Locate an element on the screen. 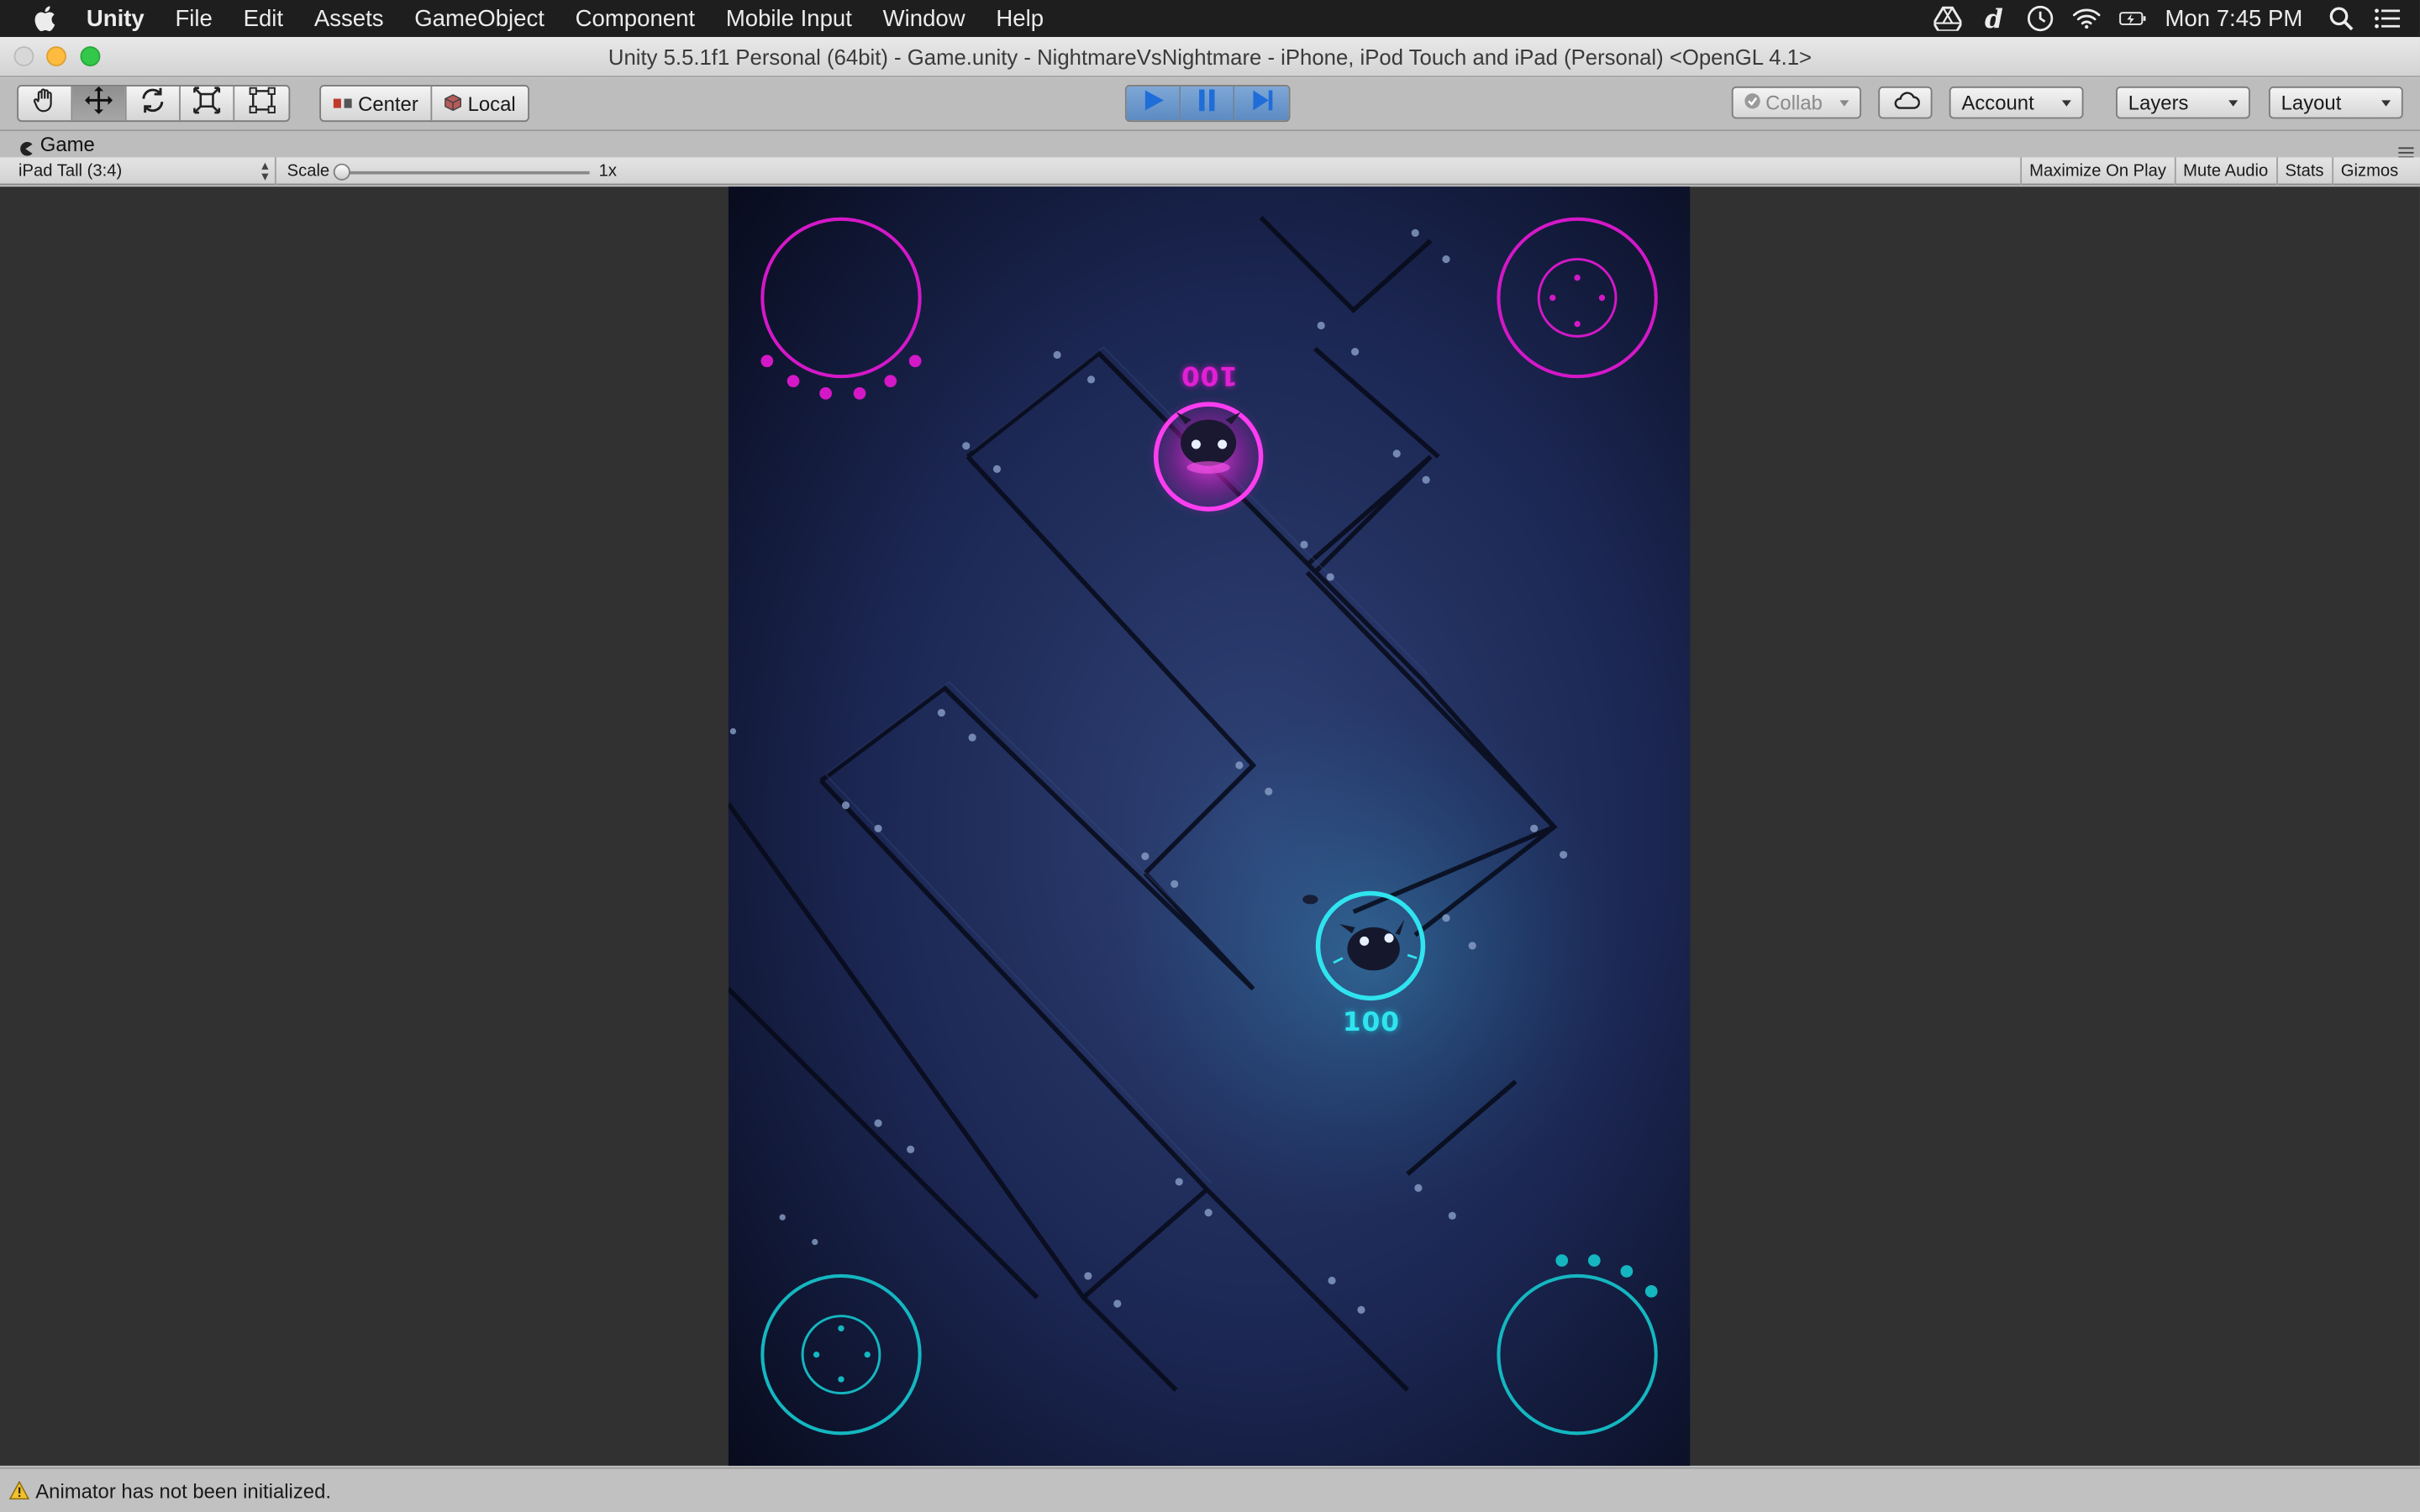 Image resolution: width=2420 pixels, height=1512 pixels. rect-tool-button is located at coordinates (261, 103).